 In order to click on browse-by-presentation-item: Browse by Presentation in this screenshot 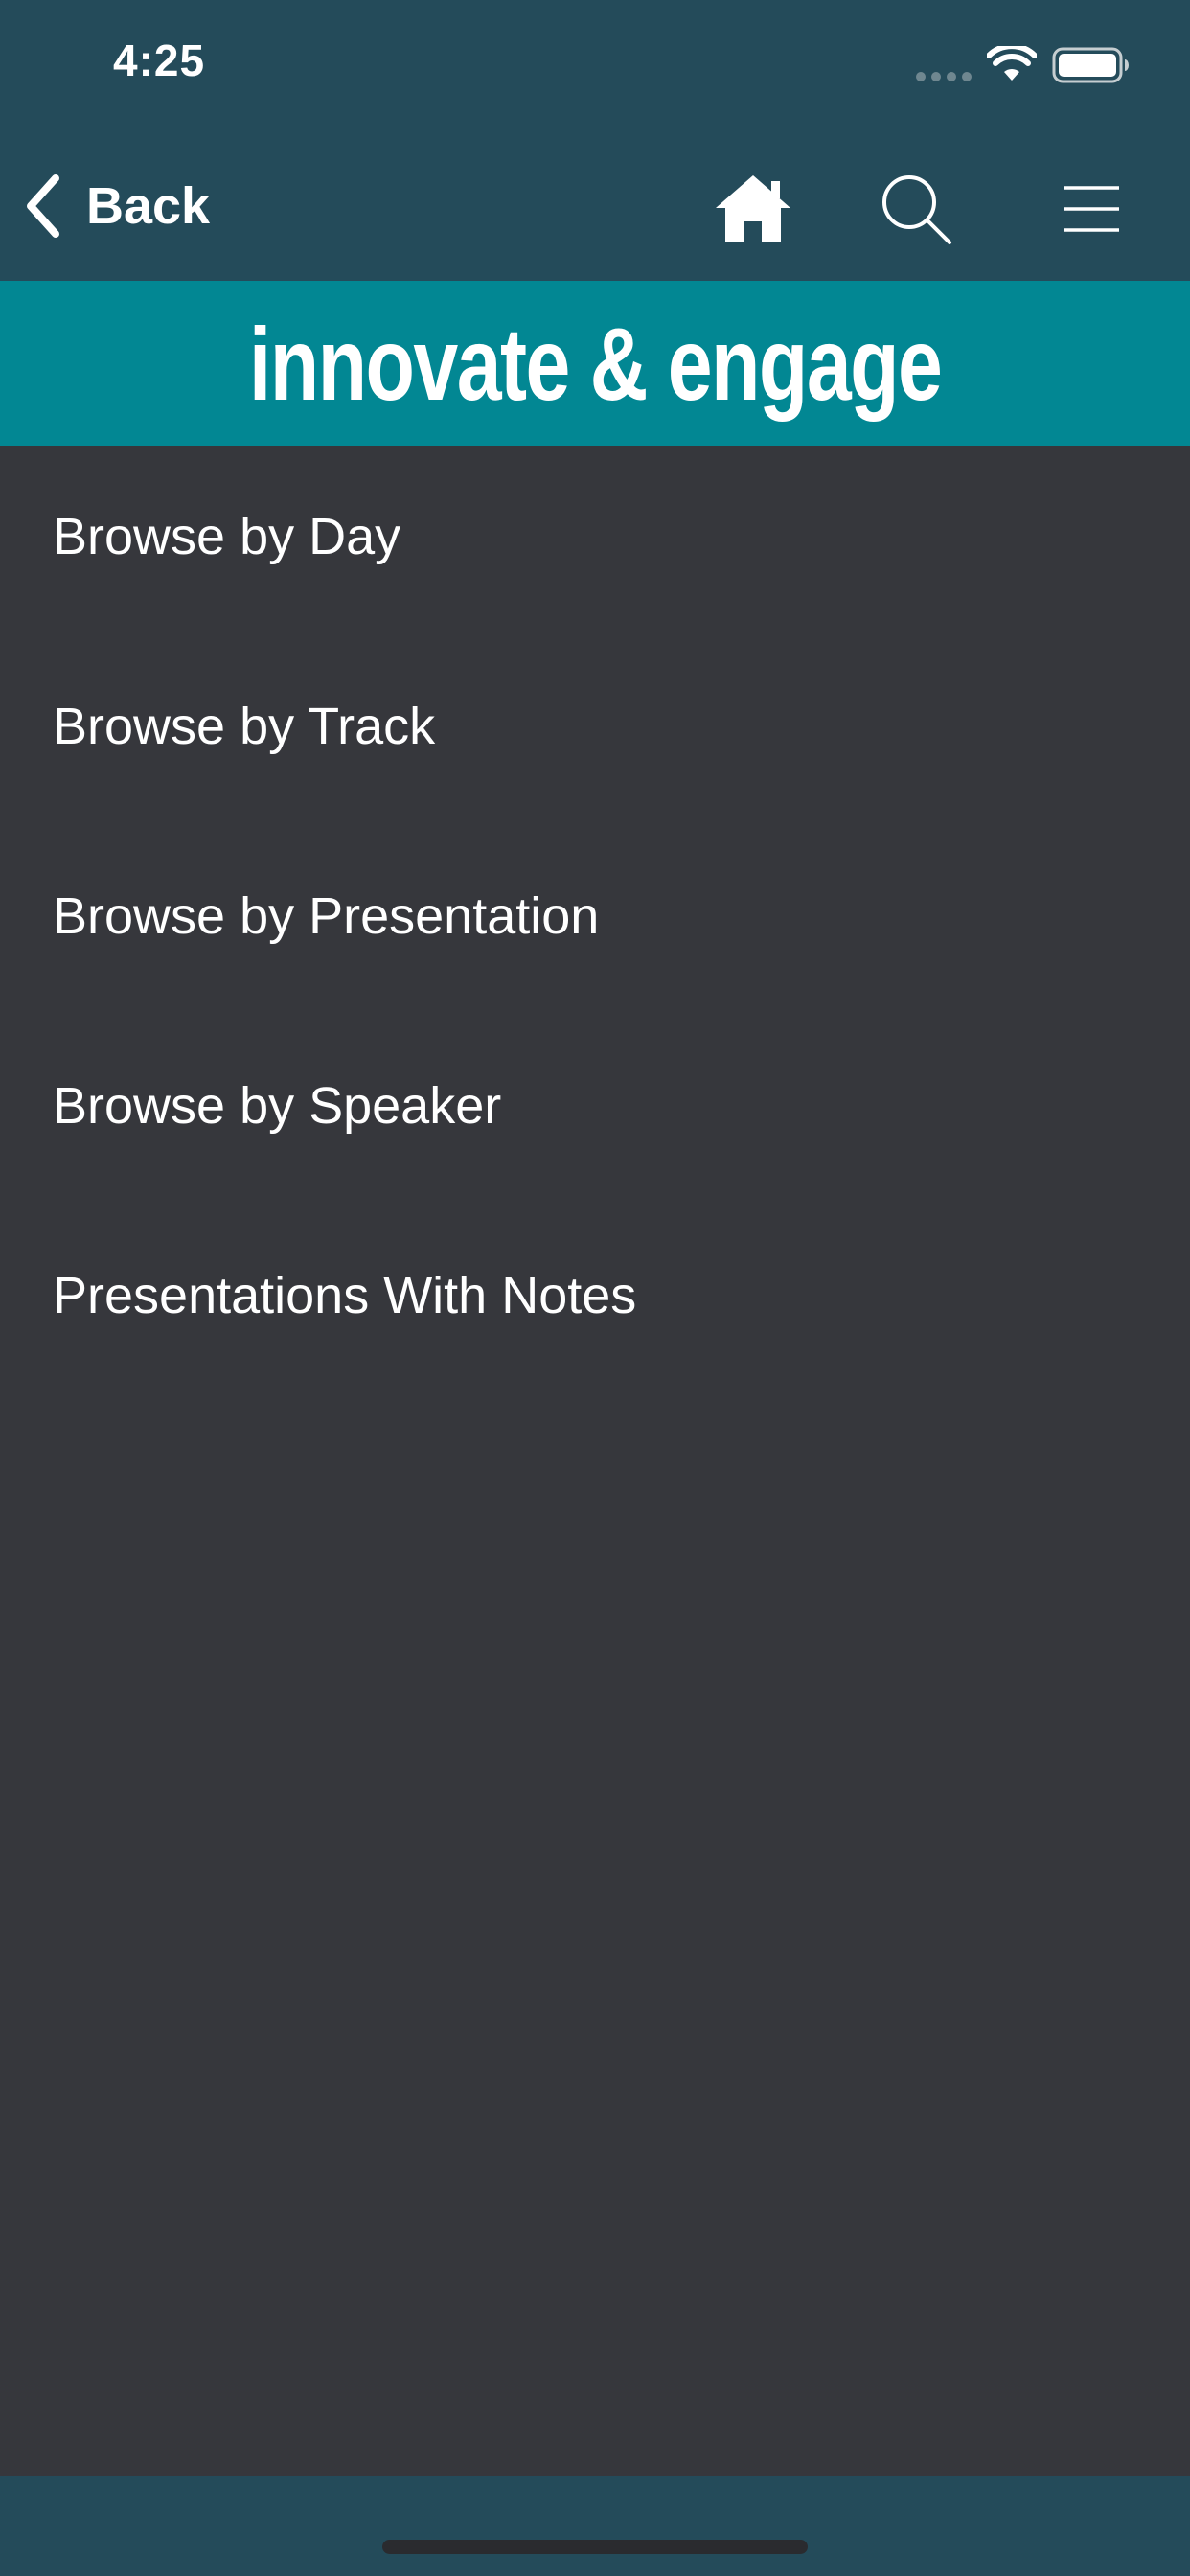, I will do `click(595, 973)`.